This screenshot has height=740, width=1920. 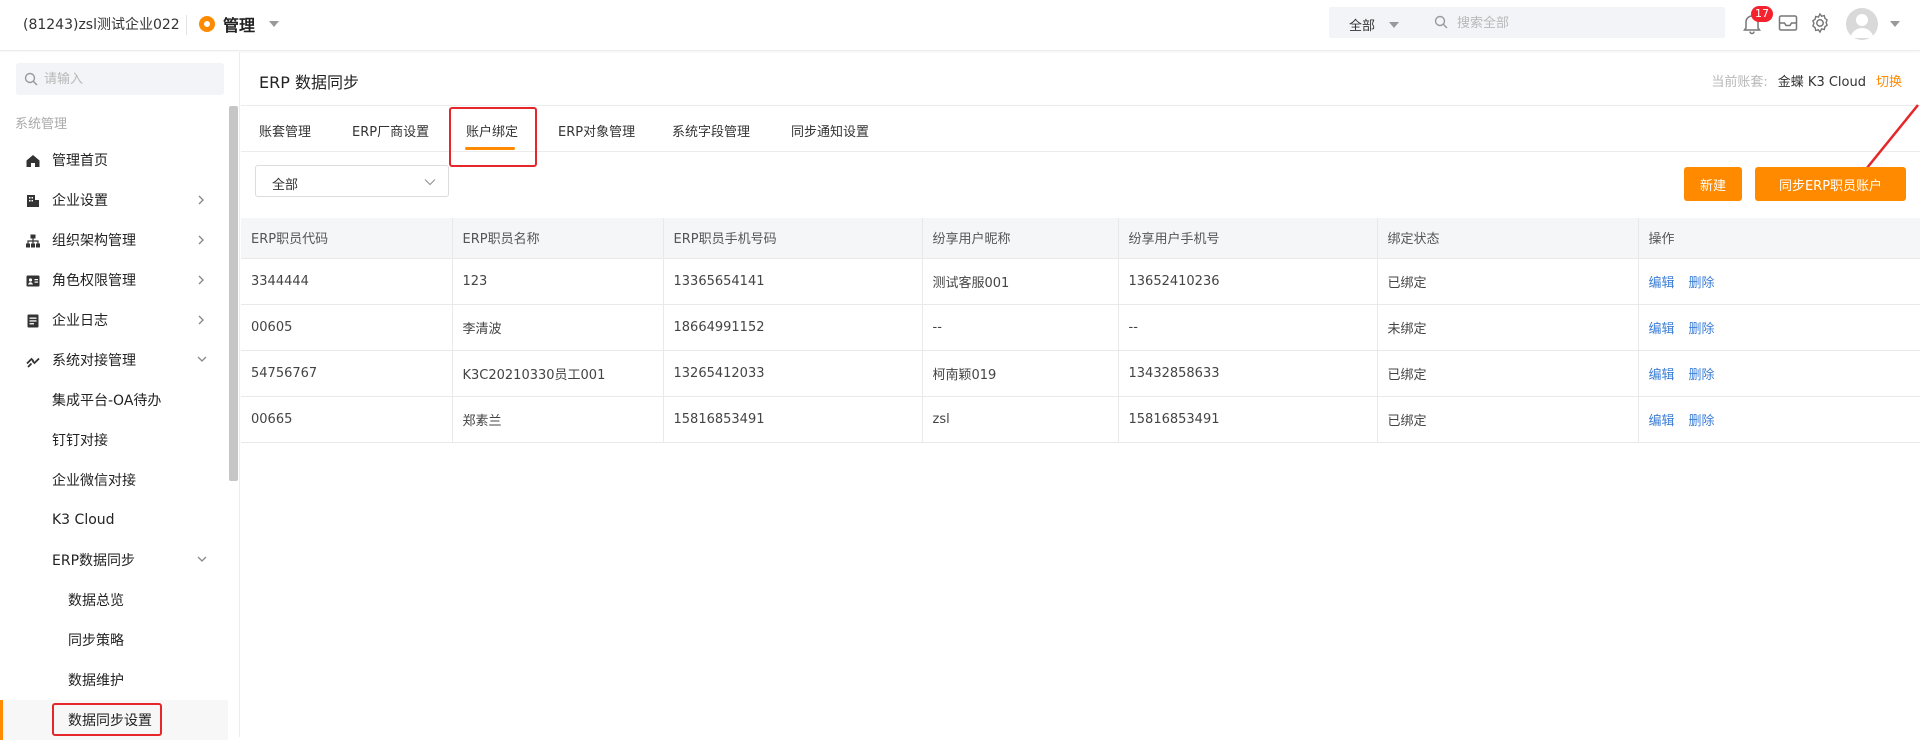 I want to click on section-title: 系统管理, so click(x=41, y=124).